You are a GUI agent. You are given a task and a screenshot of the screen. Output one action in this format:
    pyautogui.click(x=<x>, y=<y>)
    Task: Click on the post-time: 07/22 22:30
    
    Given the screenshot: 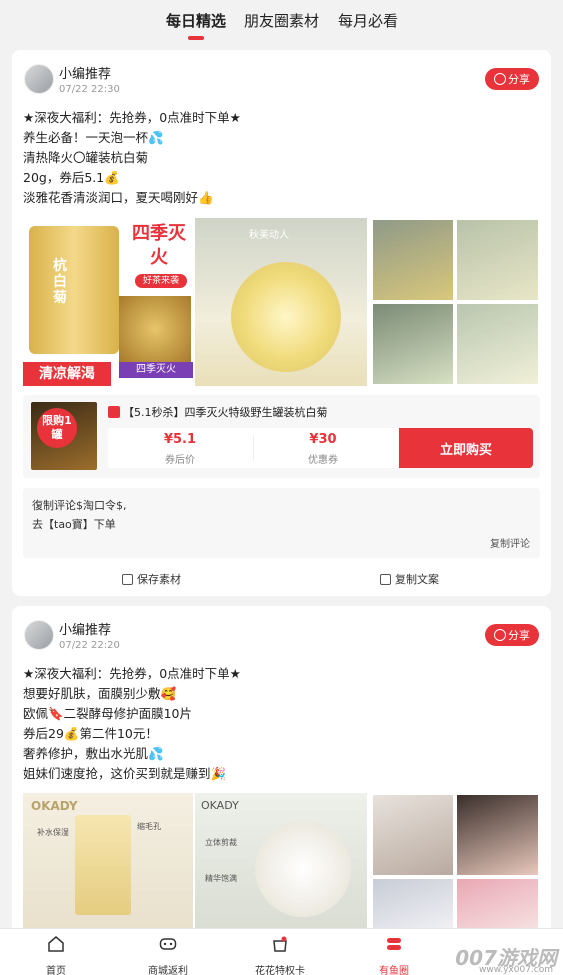 What is the action you would take?
    pyautogui.click(x=89, y=89)
    